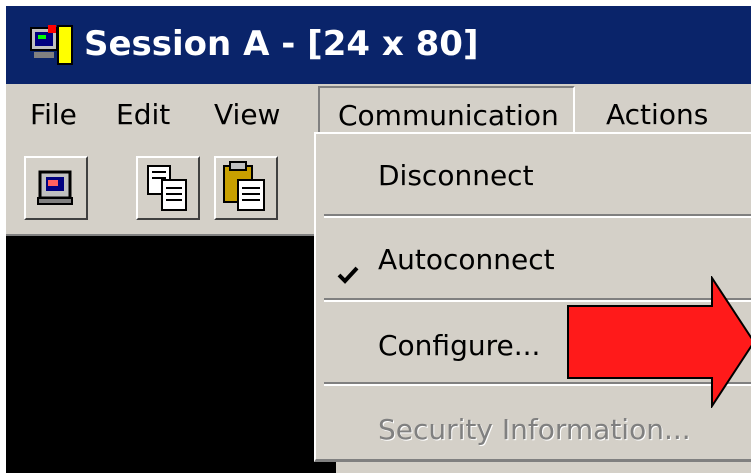 The image size is (751, 473). Describe the element at coordinates (53, 115) in the screenshot. I see `menu-file: File` at that location.